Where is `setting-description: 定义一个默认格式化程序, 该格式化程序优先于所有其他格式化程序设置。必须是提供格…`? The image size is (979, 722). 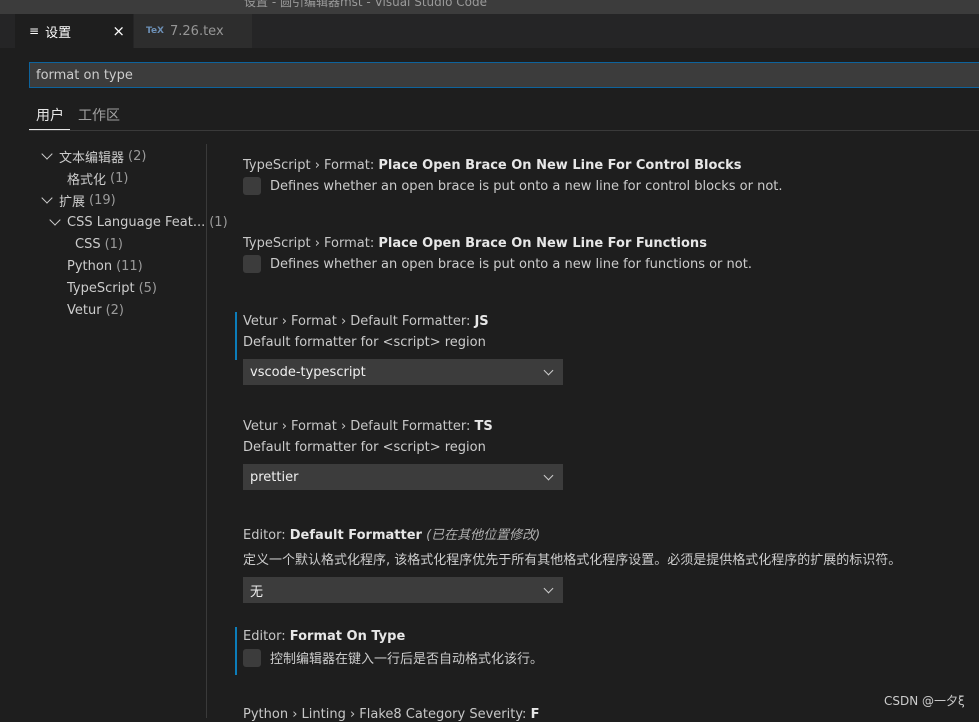 setting-description: 定义一个默认格式化程序, 该格式化程序优先于所有其他格式化程序设置。必须是提供格… is located at coordinates (572, 560).